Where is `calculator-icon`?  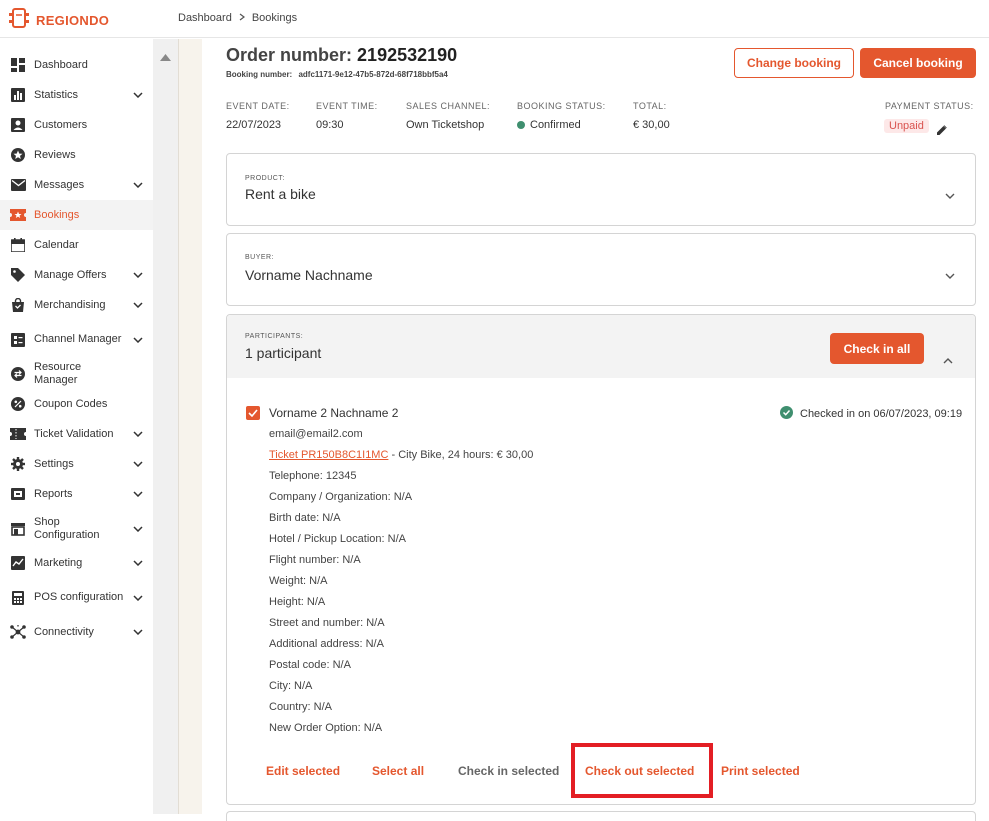
calculator-icon is located at coordinates (18, 598).